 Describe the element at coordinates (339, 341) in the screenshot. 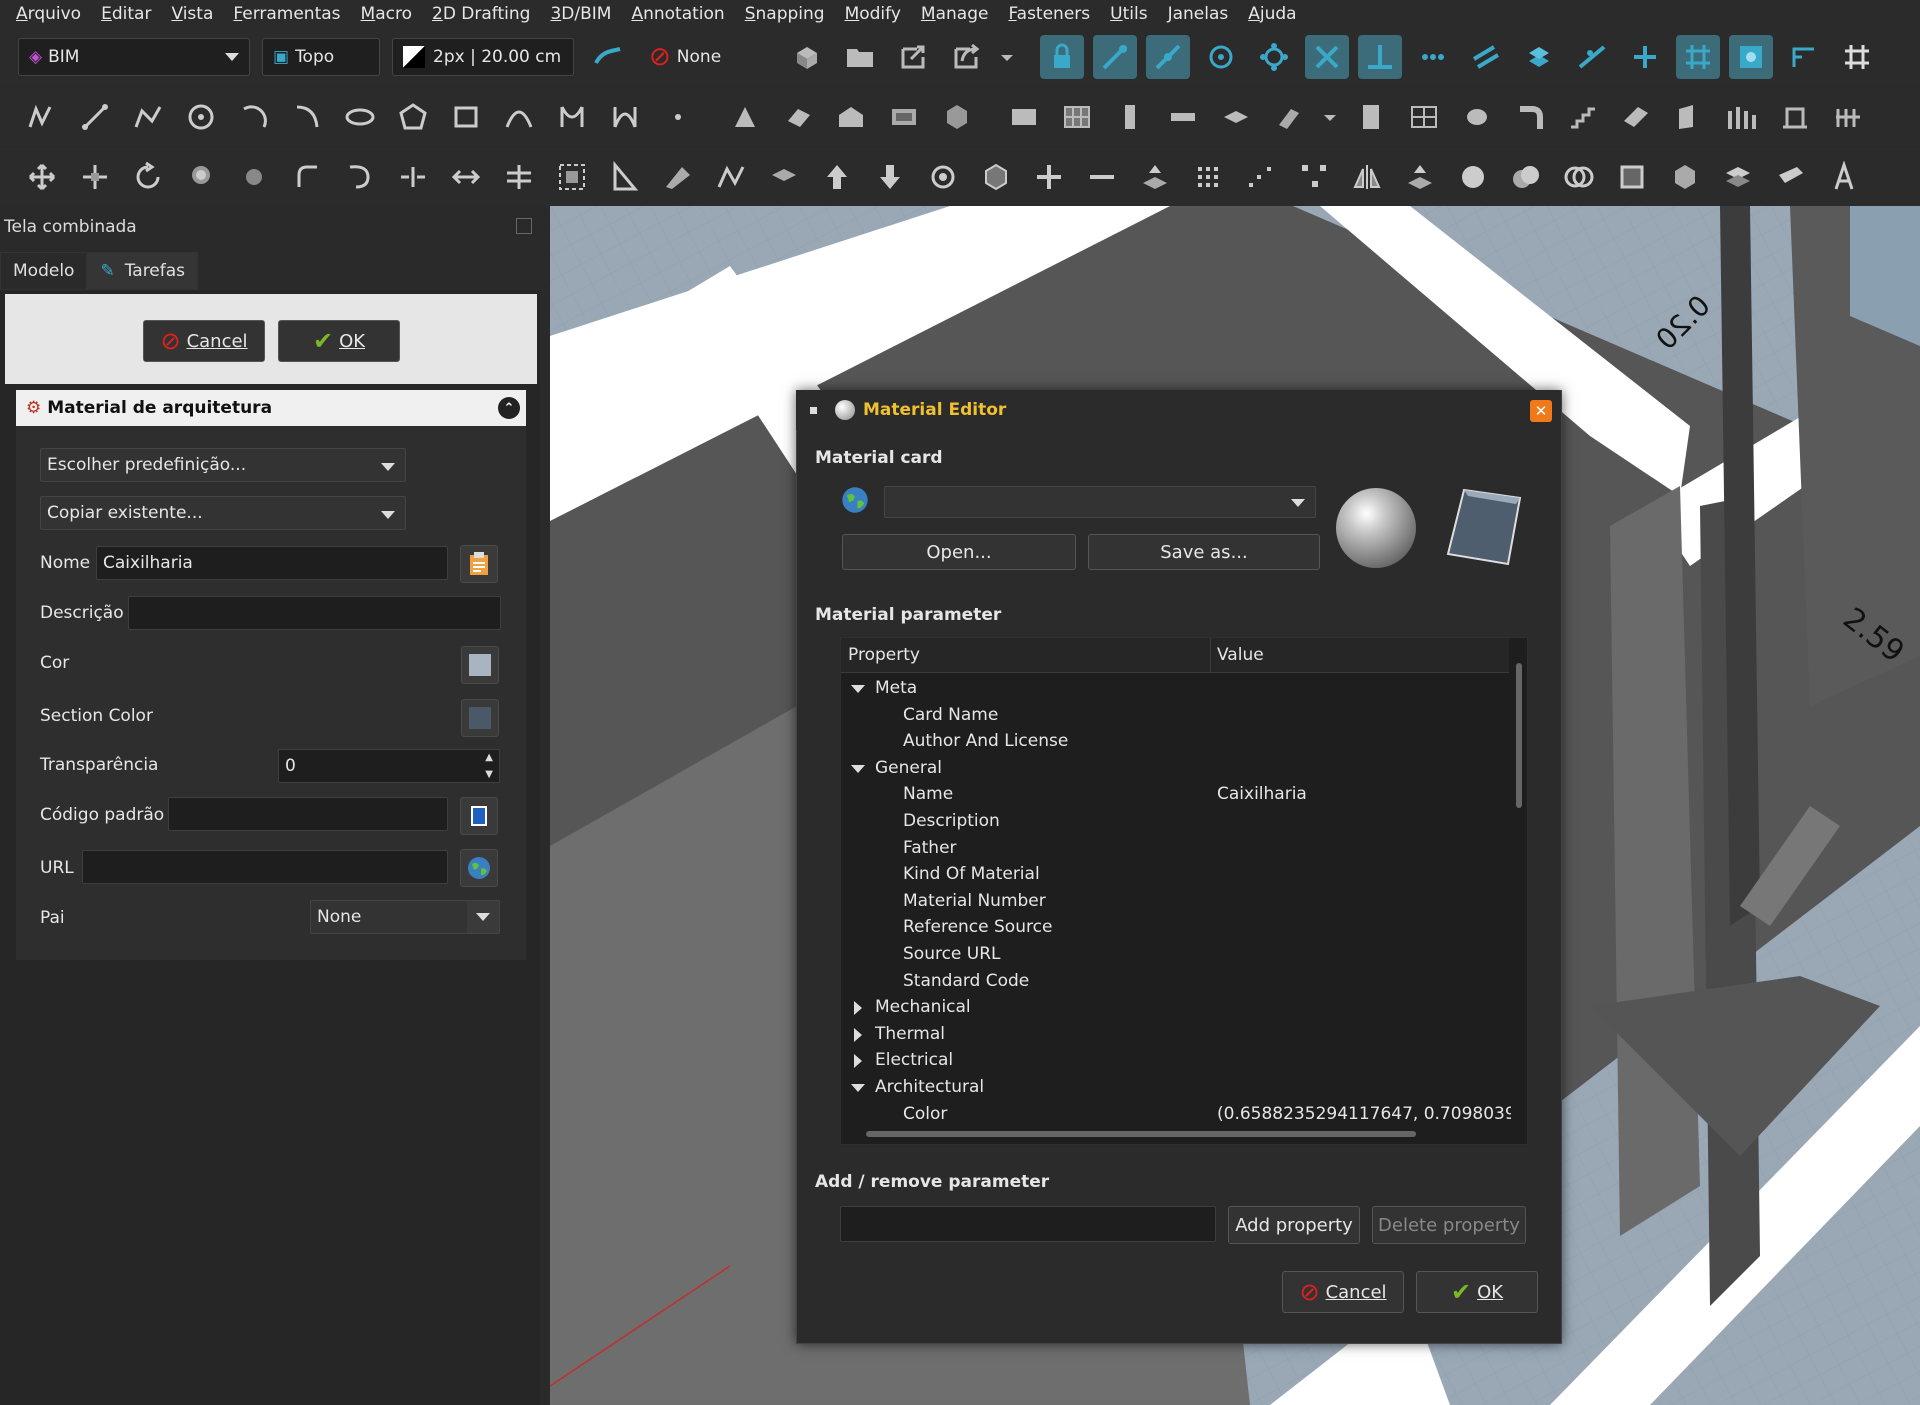

I see `task-ok-button: ✔ OK` at that location.